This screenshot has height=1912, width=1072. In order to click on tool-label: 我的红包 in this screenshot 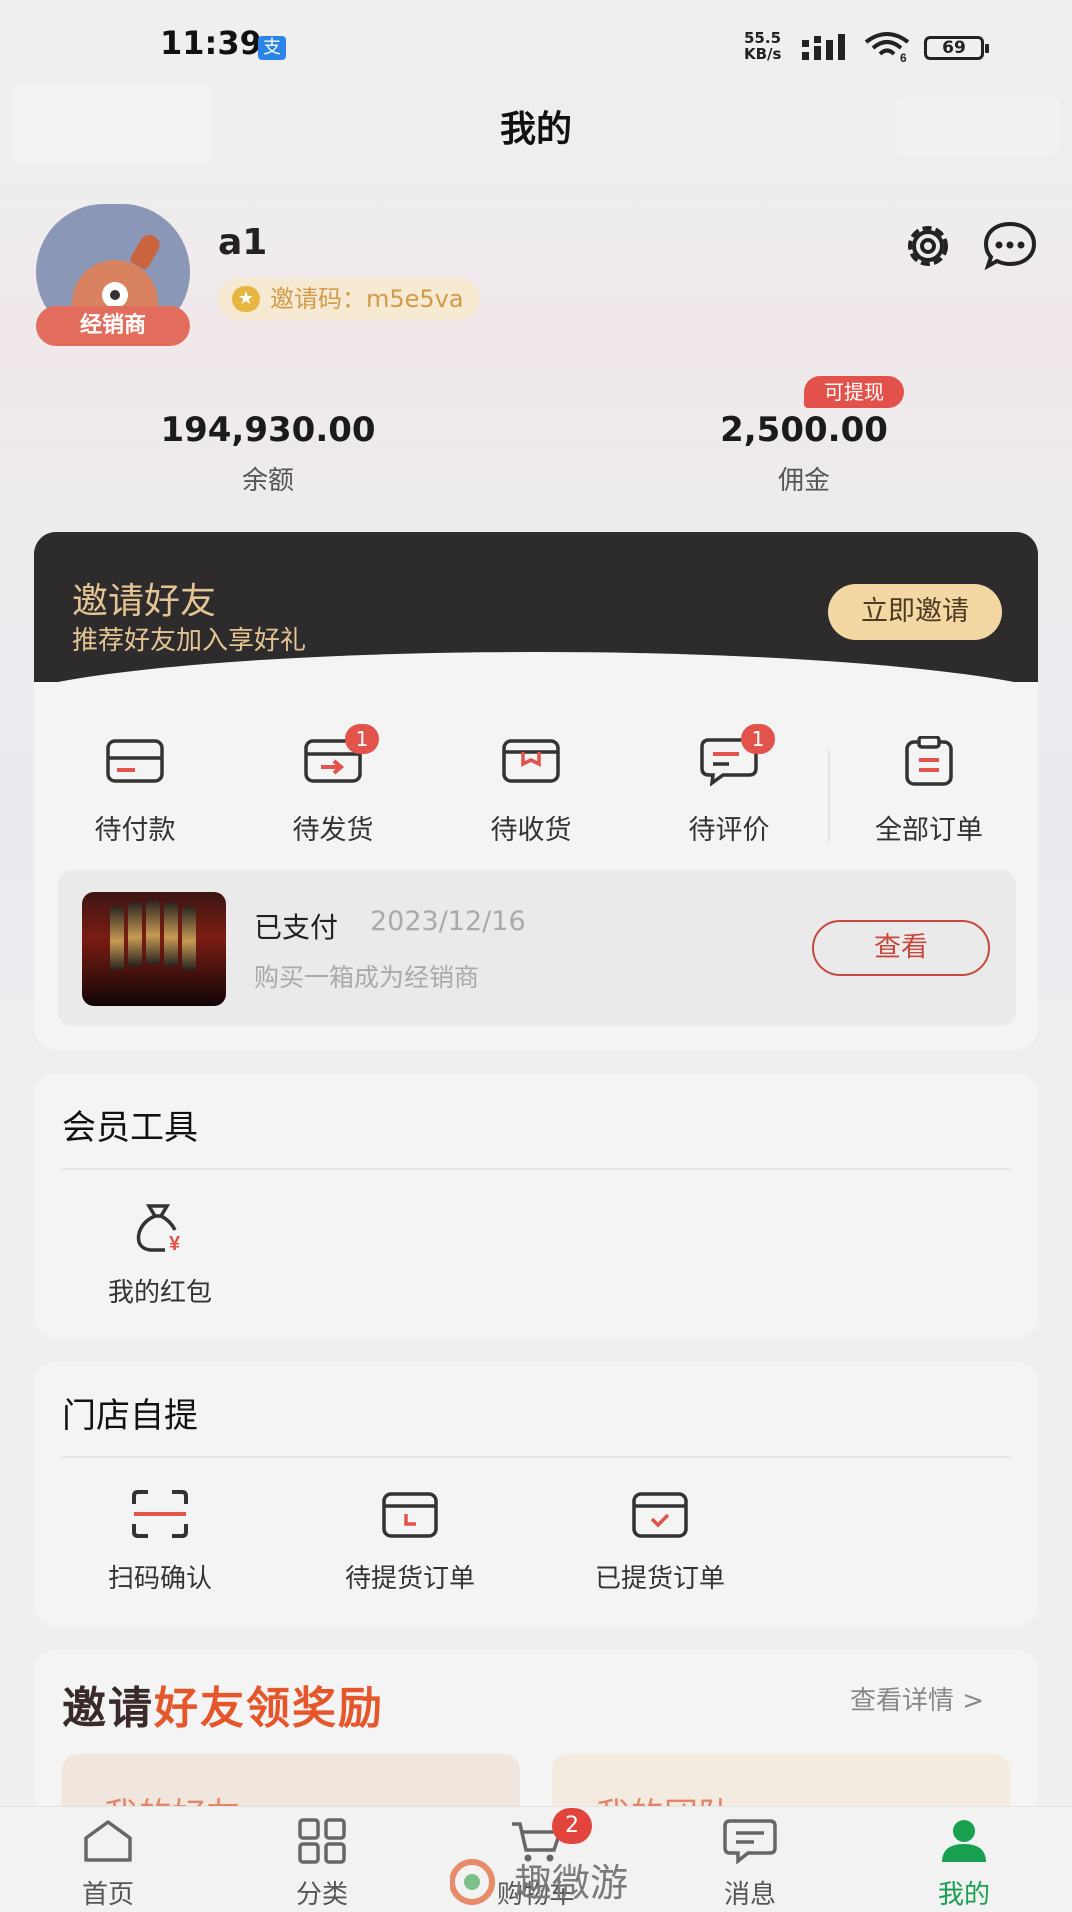, I will do `click(159, 1293)`.